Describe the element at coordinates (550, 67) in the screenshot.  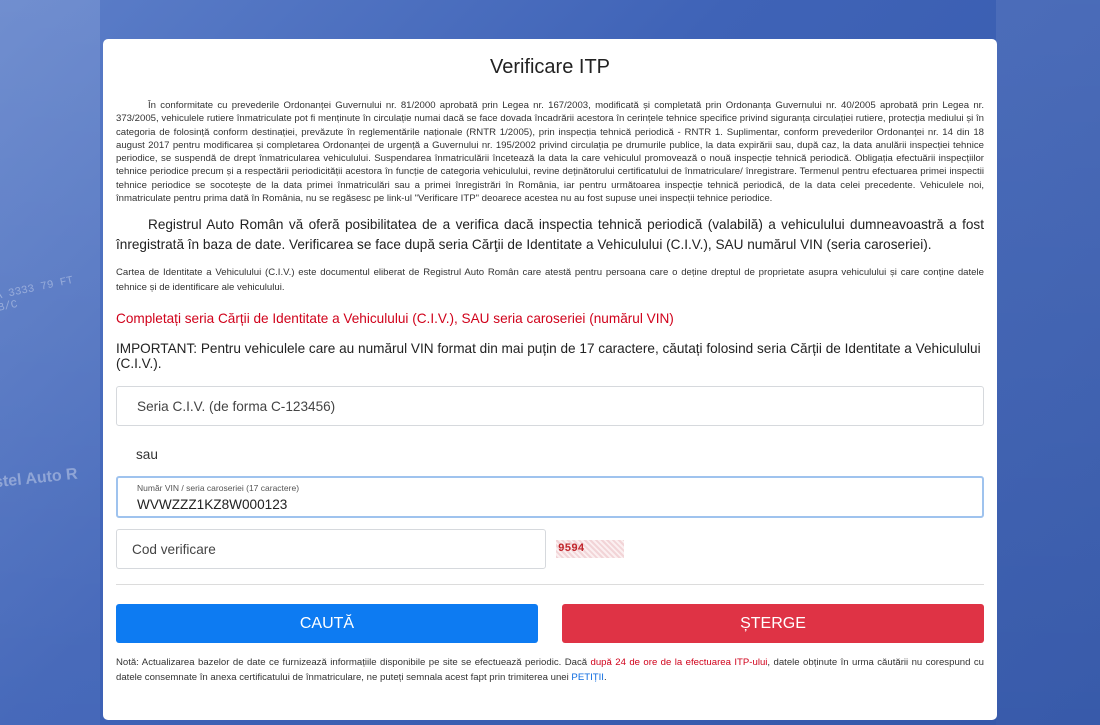
I see `page-title: Verificare ITP` at that location.